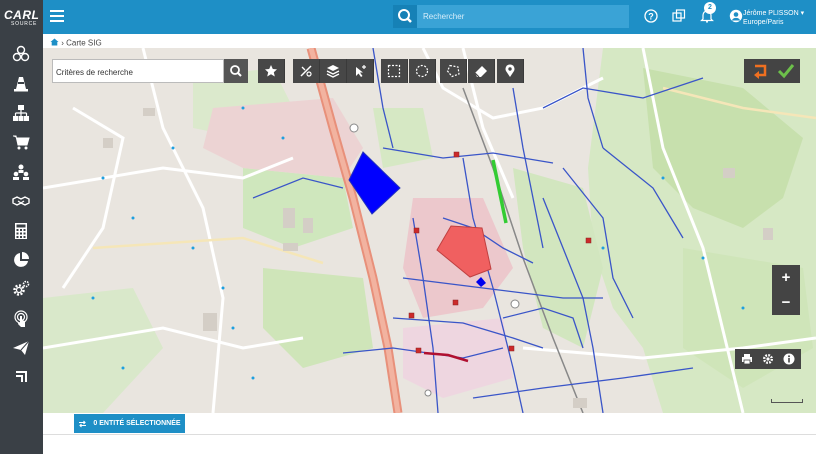  I want to click on circle-select-tool, so click(422, 71).